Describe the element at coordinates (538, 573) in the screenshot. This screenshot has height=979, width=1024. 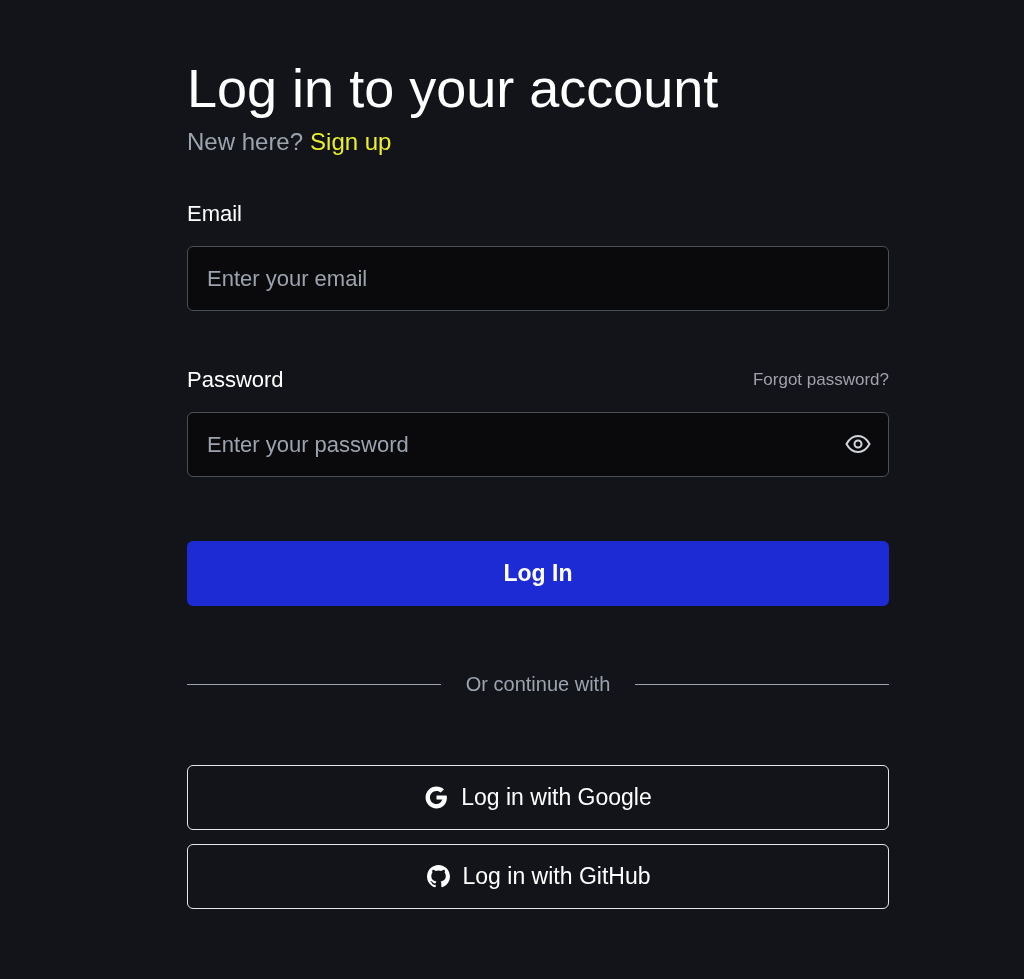
I see `login-button: Log In` at that location.